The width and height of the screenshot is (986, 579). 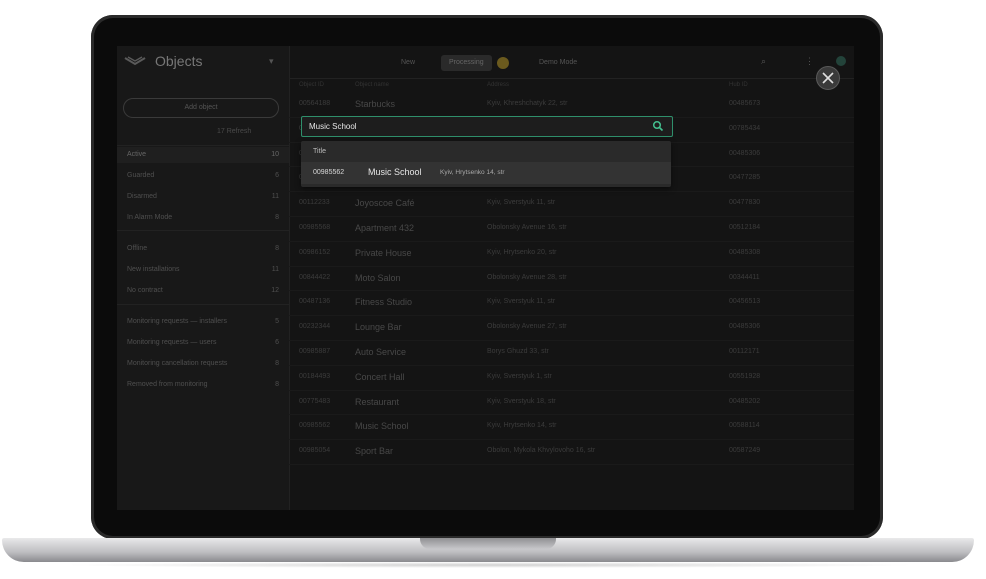 I want to click on sidebar-item-label: Active, so click(x=137, y=154).